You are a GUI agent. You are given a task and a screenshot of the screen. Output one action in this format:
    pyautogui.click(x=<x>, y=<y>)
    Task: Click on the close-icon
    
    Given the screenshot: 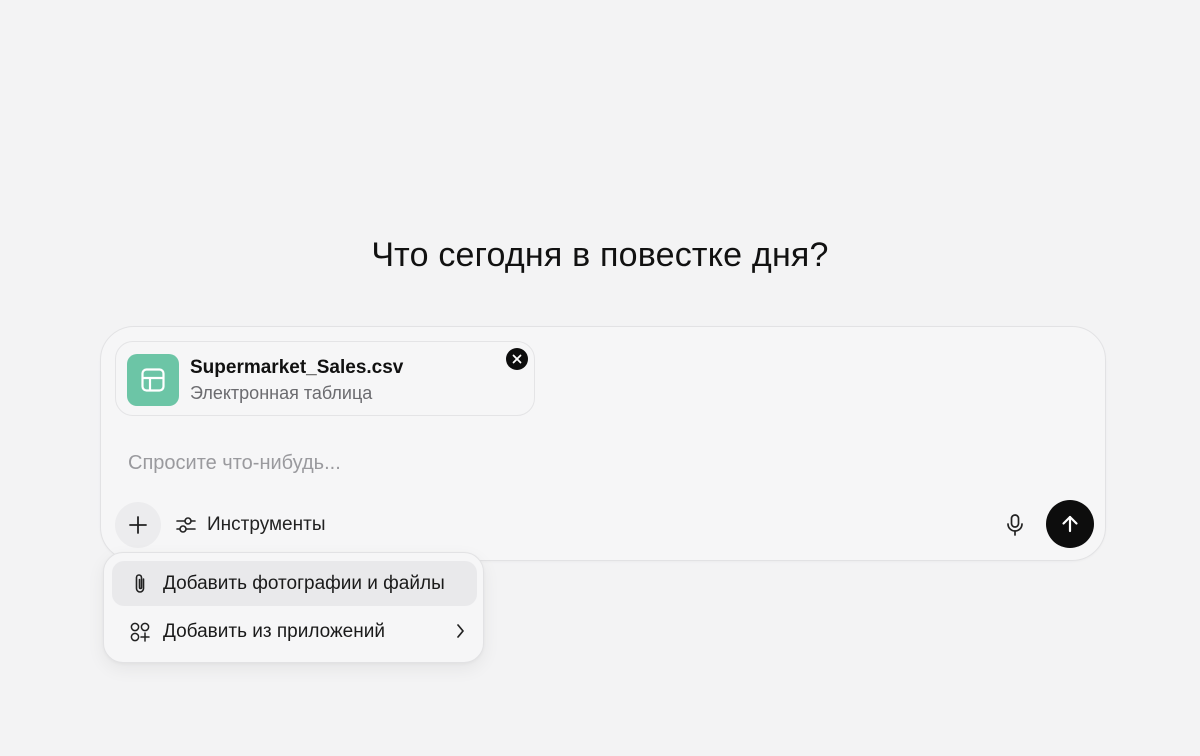 What is the action you would take?
    pyautogui.click(x=517, y=359)
    